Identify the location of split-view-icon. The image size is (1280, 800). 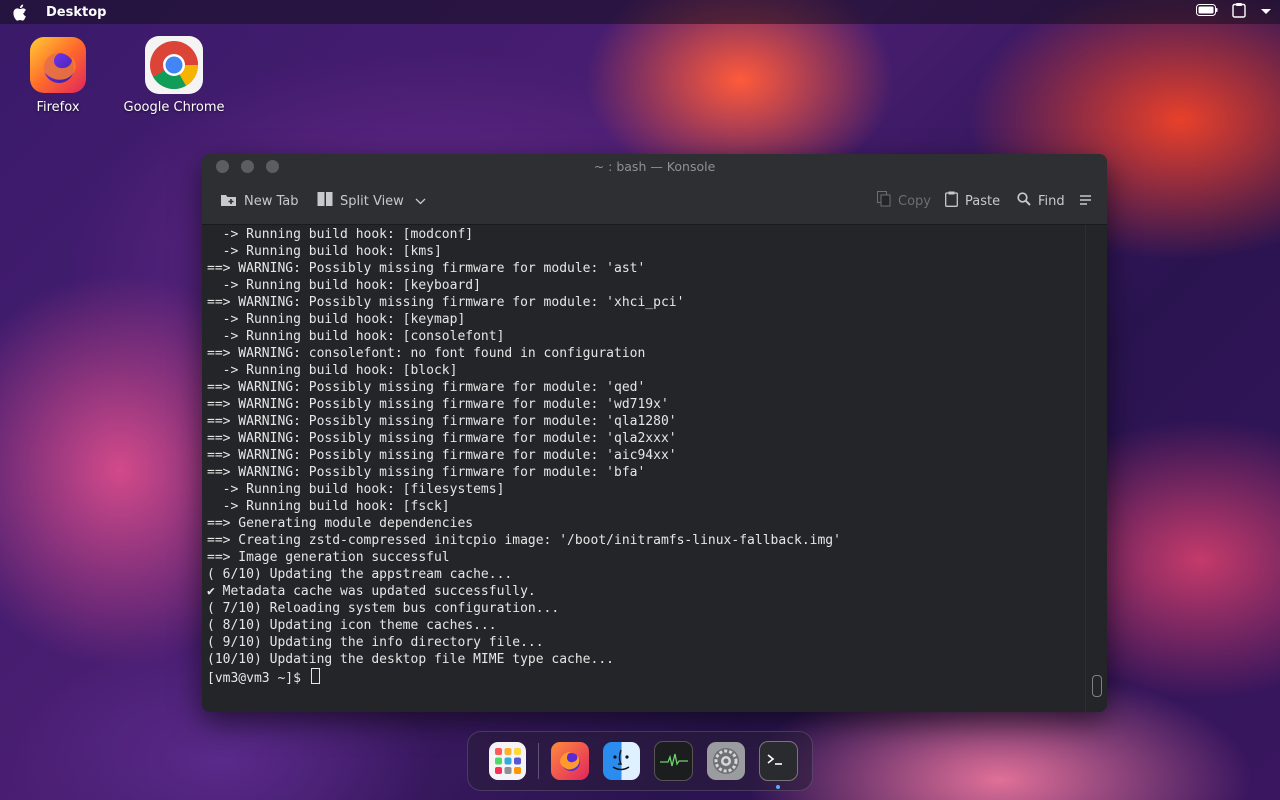
(325, 201).